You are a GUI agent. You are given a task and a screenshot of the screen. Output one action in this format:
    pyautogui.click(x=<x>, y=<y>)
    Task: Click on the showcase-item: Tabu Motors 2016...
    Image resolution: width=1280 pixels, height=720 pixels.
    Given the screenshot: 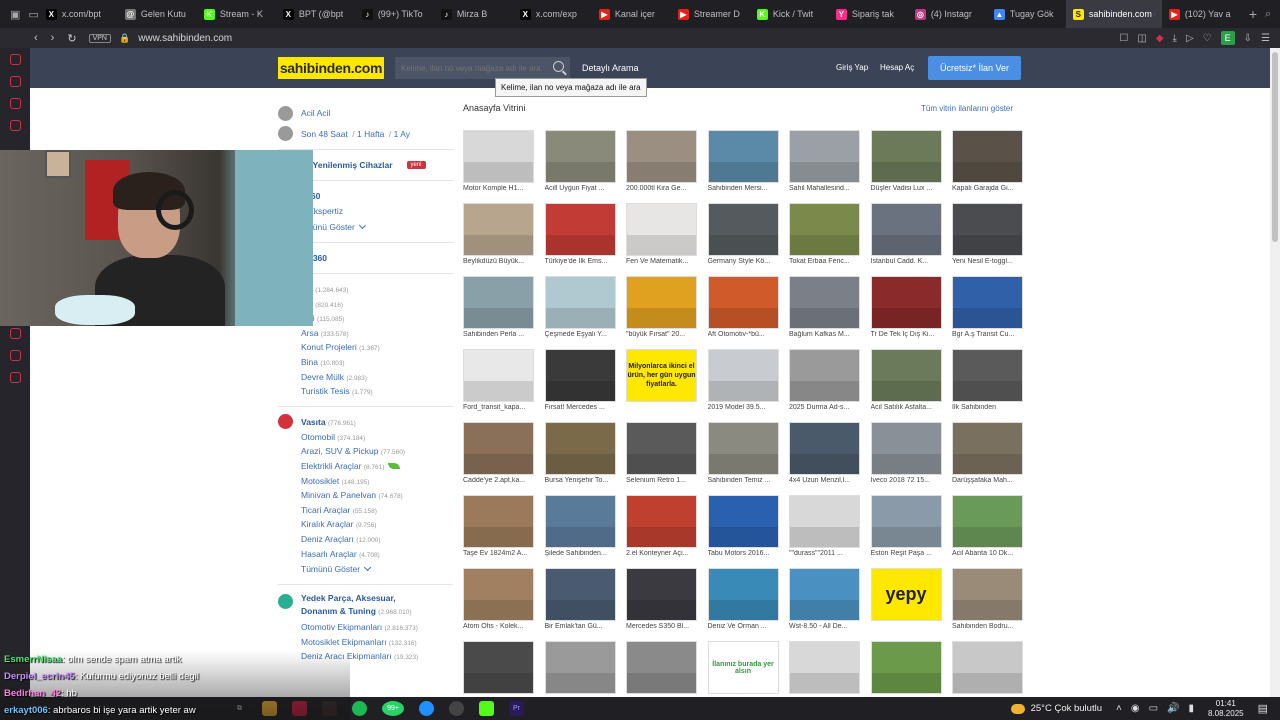 What is the action you would take?
    pyautogui.click(x=743, y=527)
    